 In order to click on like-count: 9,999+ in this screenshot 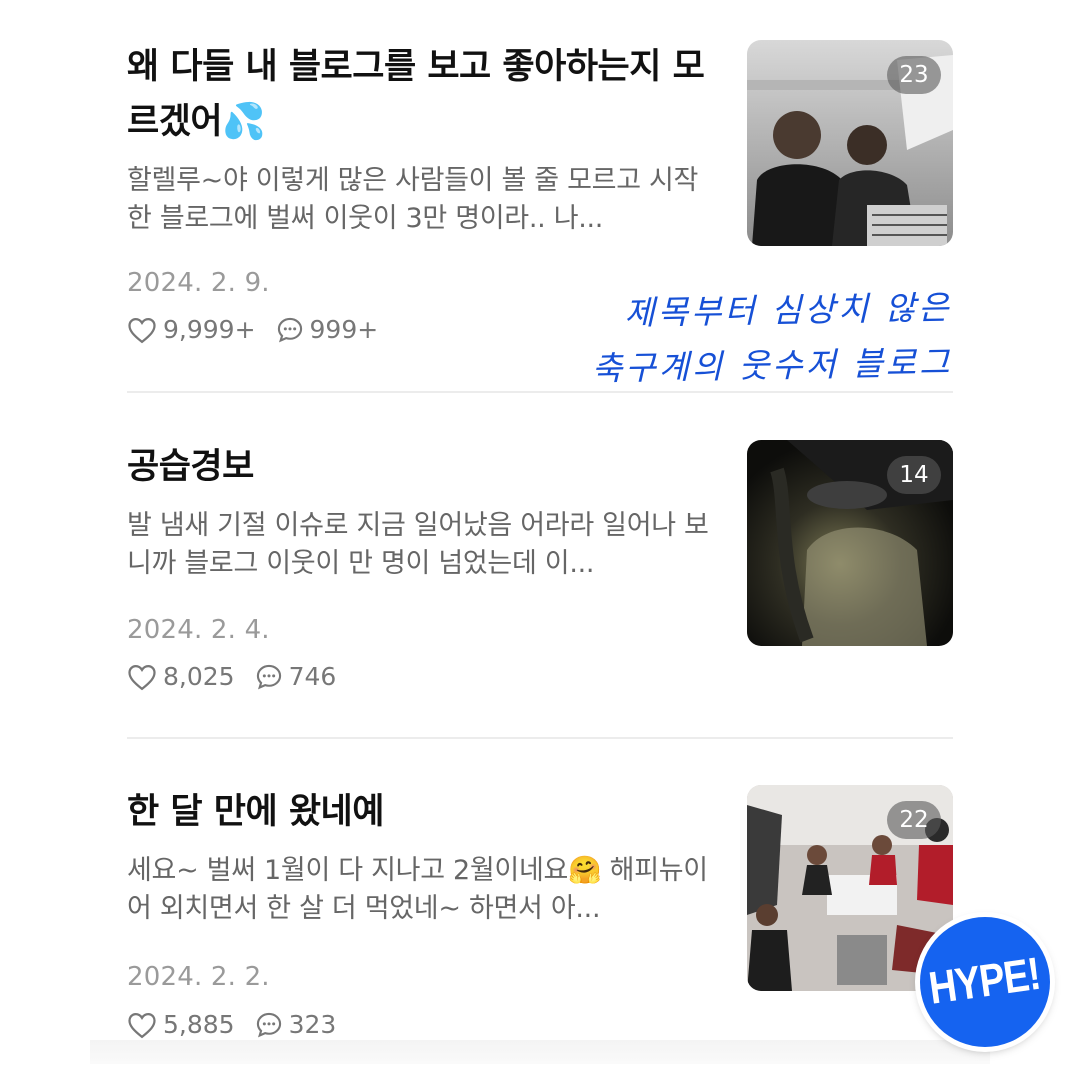, I will do `click(209, 329)`.